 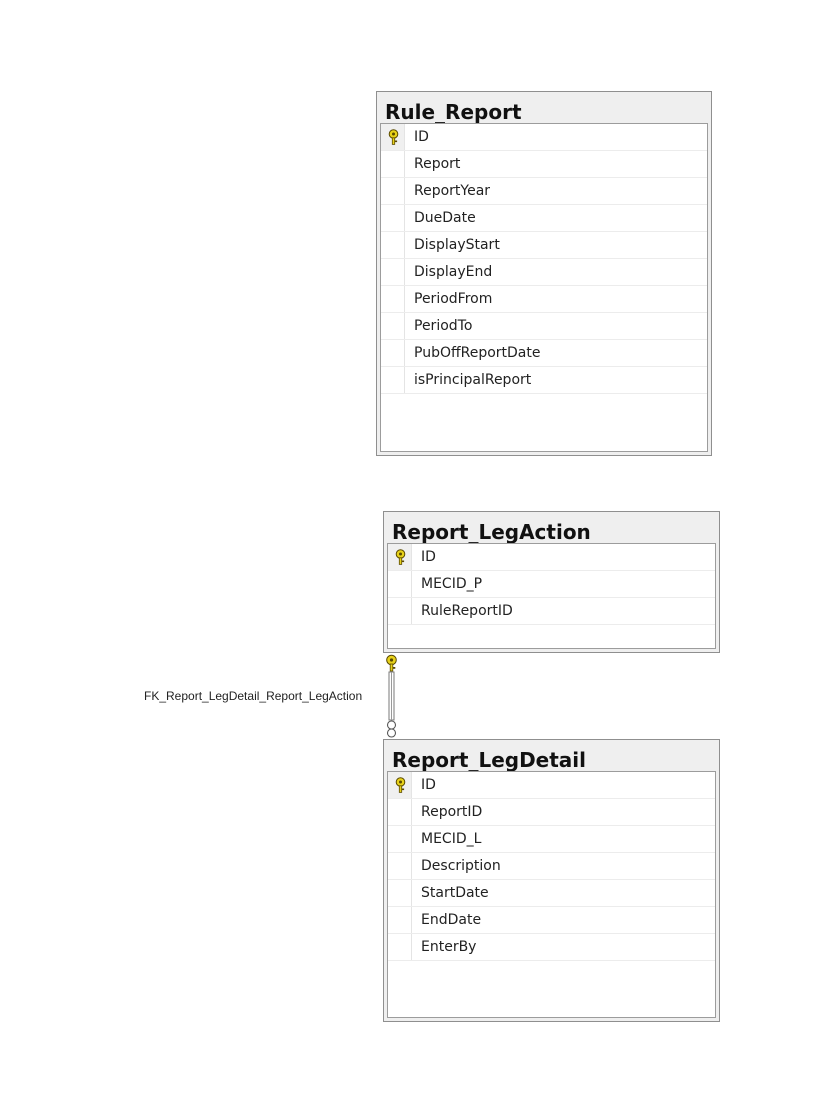 I want to click on relationship-infinity-end-icon, so click(x=391, y=729).